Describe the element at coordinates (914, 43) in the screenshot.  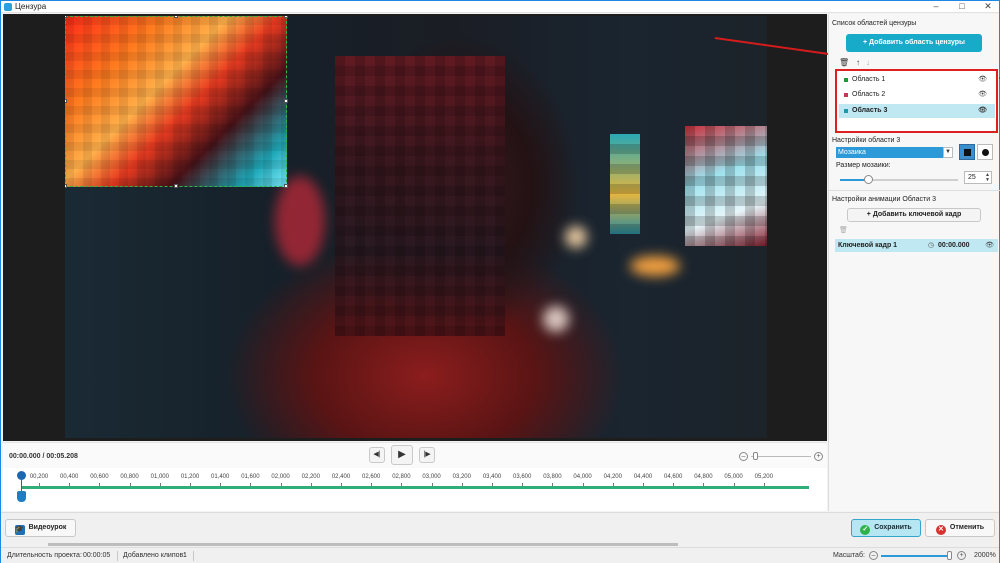
I see `add-area-button: + Добавить область цензуры` at that location.